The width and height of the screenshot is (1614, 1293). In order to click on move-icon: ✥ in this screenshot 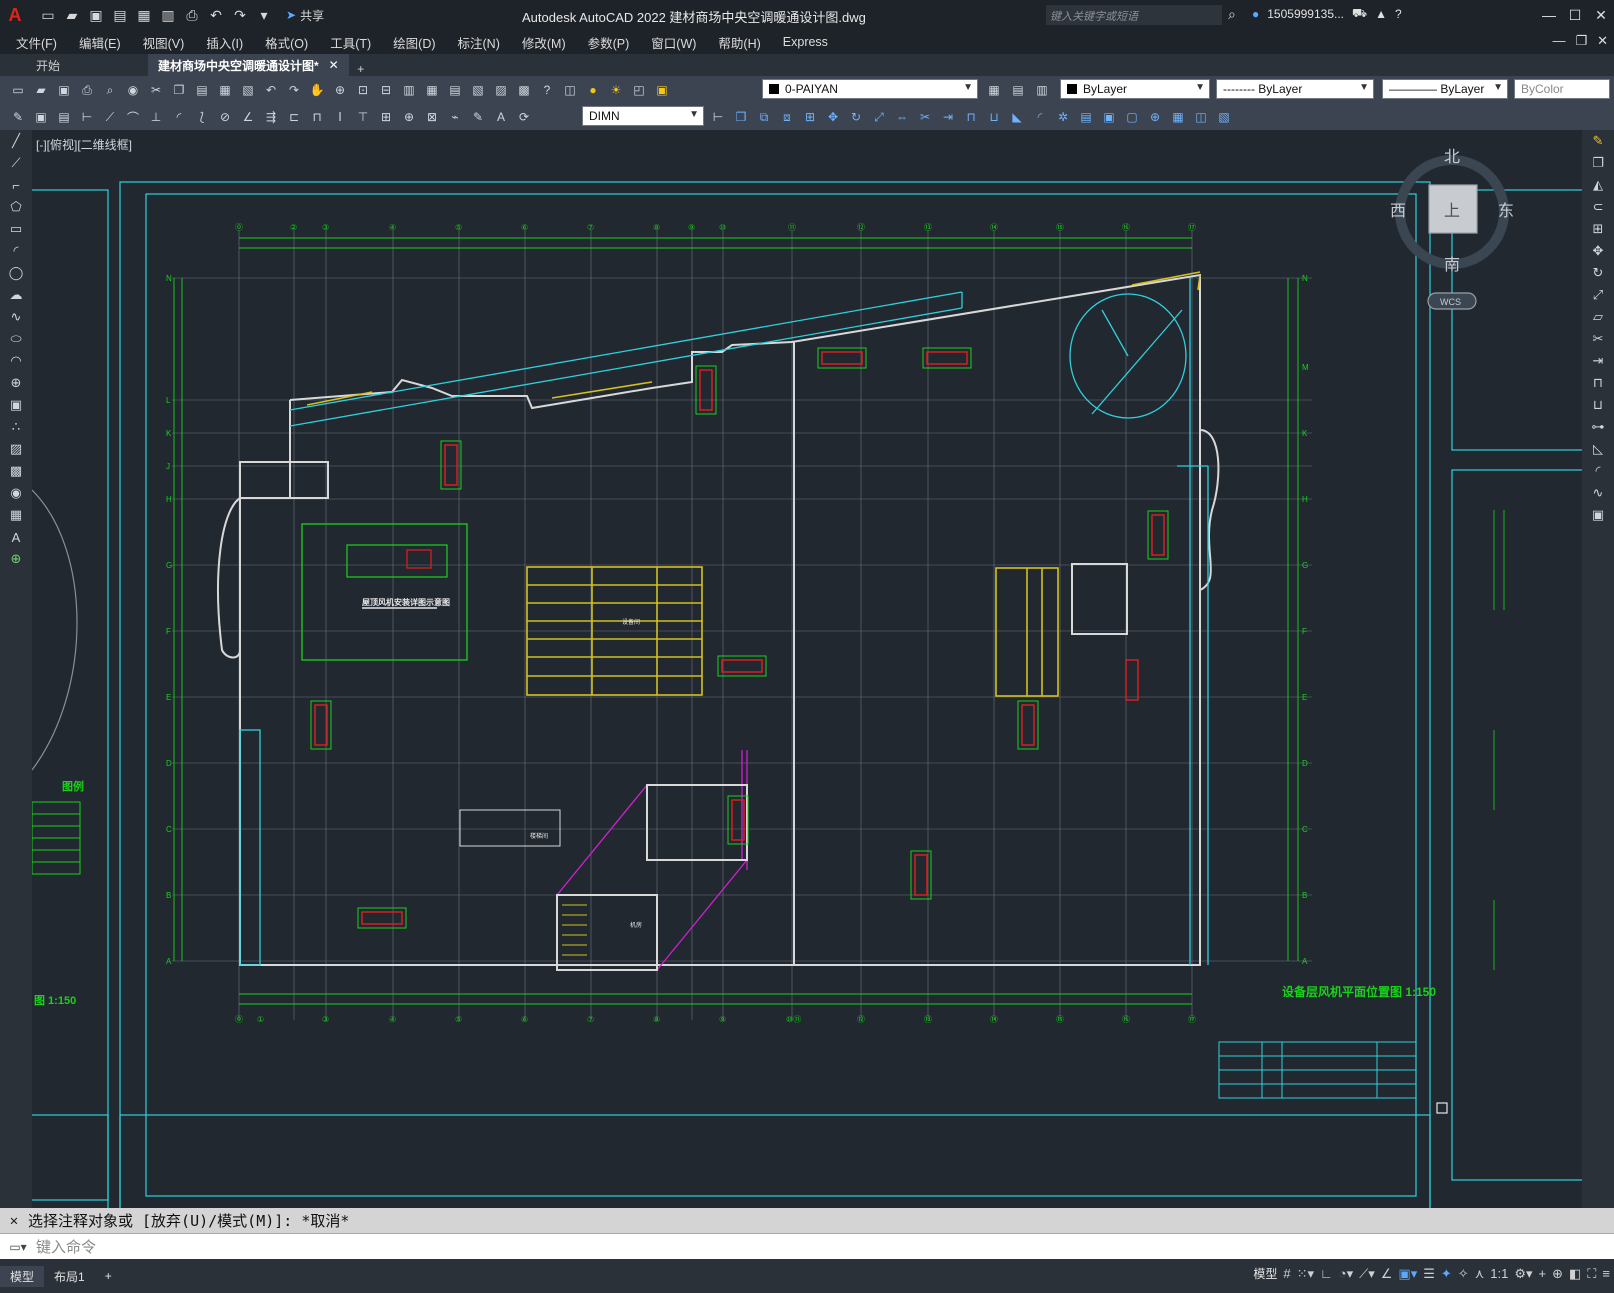, I will do `click(833, 117)`.